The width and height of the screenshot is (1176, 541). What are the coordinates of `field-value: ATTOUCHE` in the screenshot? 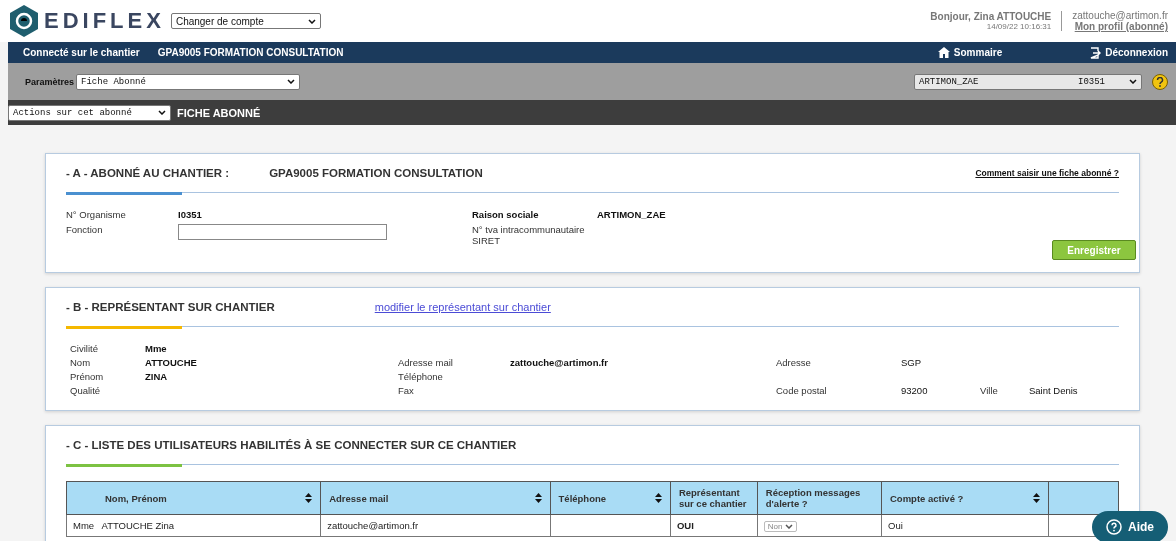 It's located at (171, 362).